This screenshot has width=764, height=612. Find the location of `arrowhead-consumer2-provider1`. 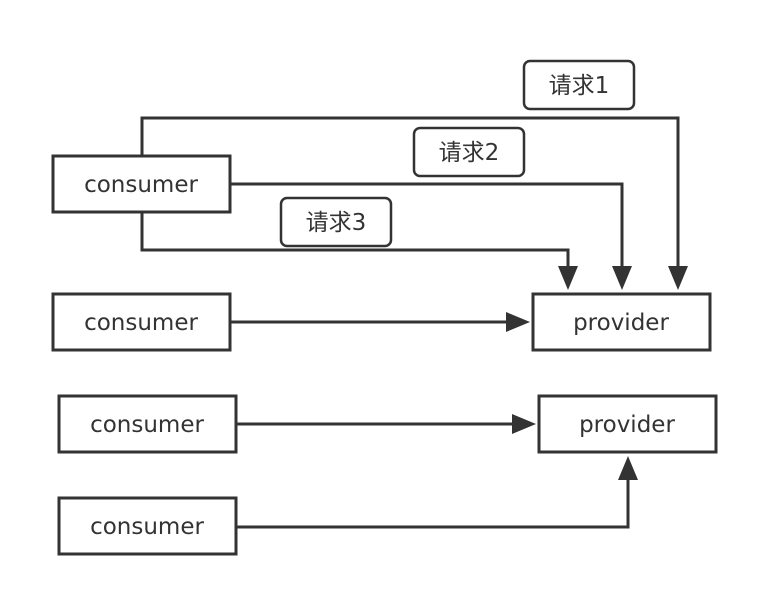

arrowhead-consumer2-provider1 is located at coordinates (518, 322).